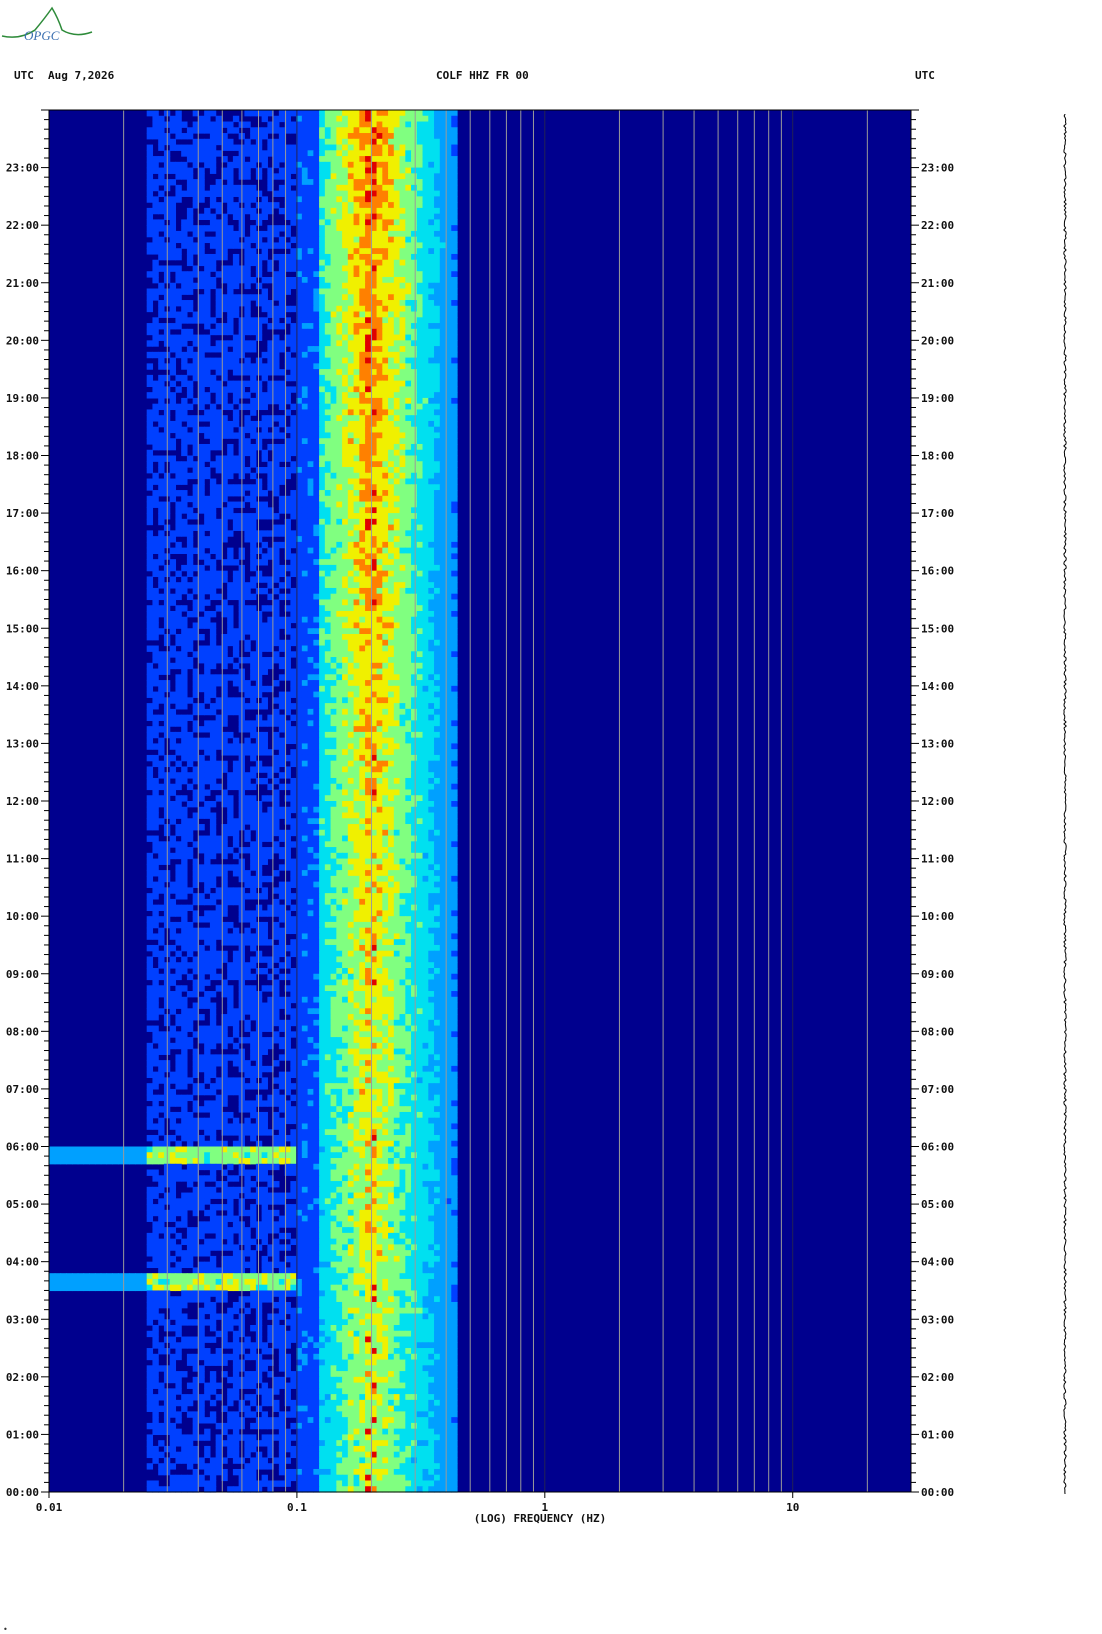  I want to click on y-tick-label-right: 07:00, so click(937, 1089).